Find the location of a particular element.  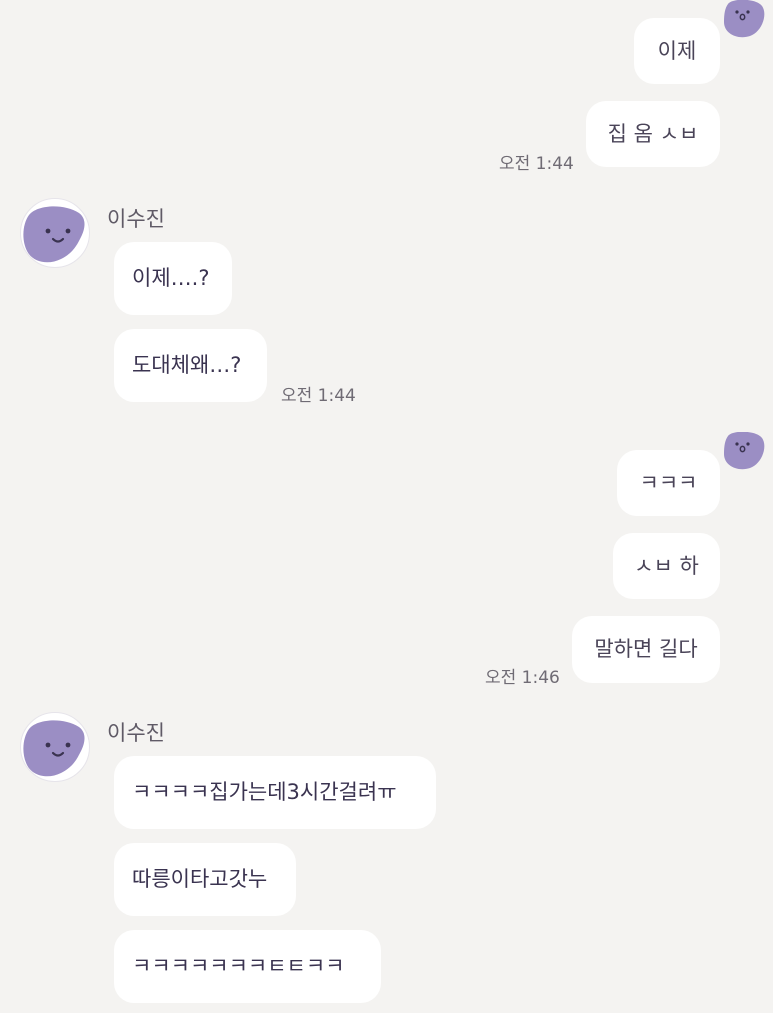

message-bubble: ㅋㅋㅋㅋ집가는데3시간걸려ㅠ is located at coordinates (275, 792).